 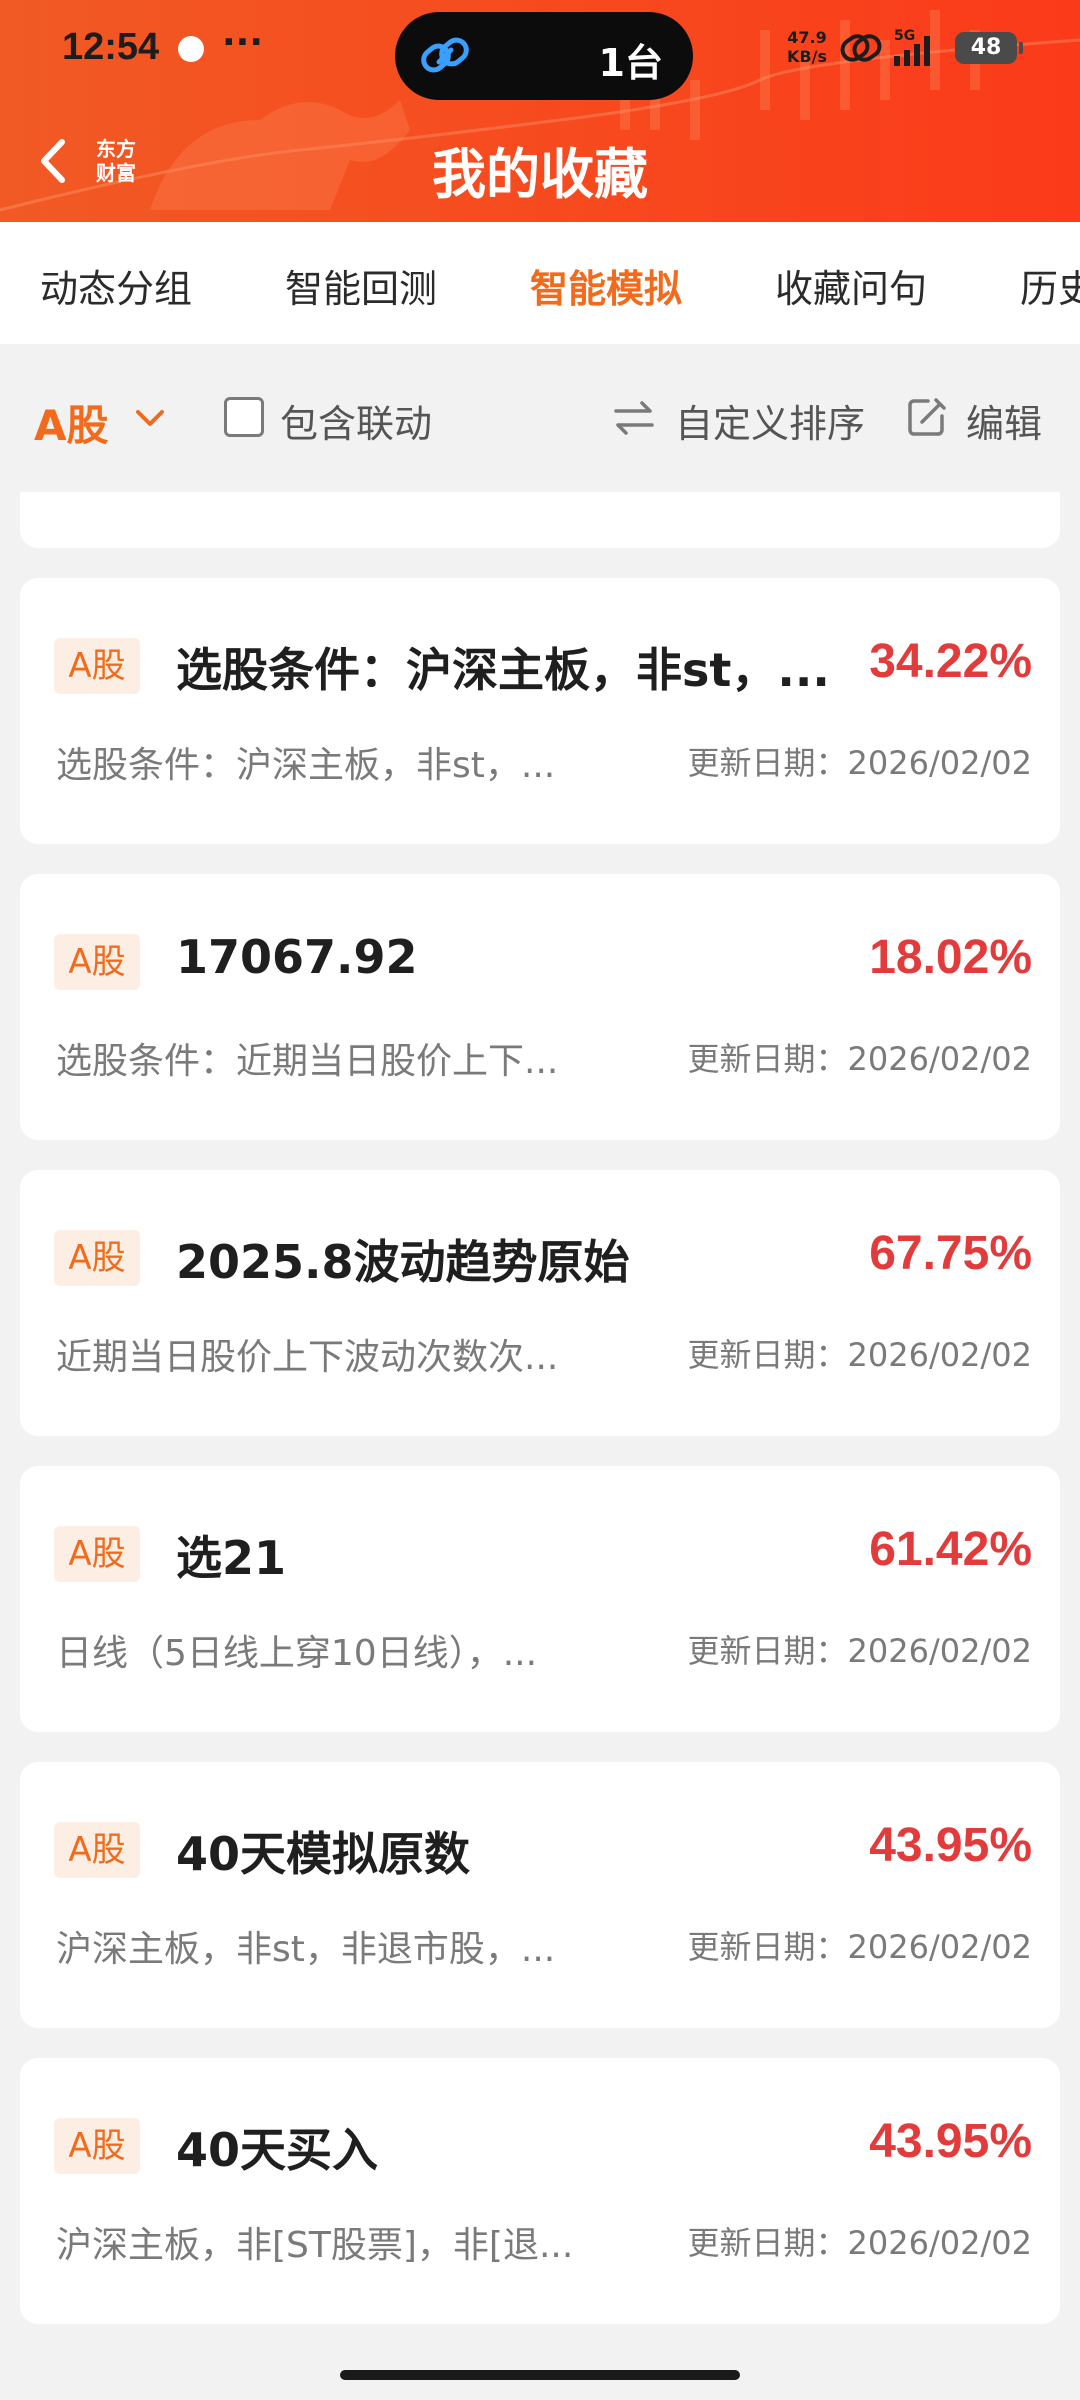 What do you see at coordinates (950, 957) in the screenshot?
I see `item-return: 18.02%` at bounding box center [950, 957].